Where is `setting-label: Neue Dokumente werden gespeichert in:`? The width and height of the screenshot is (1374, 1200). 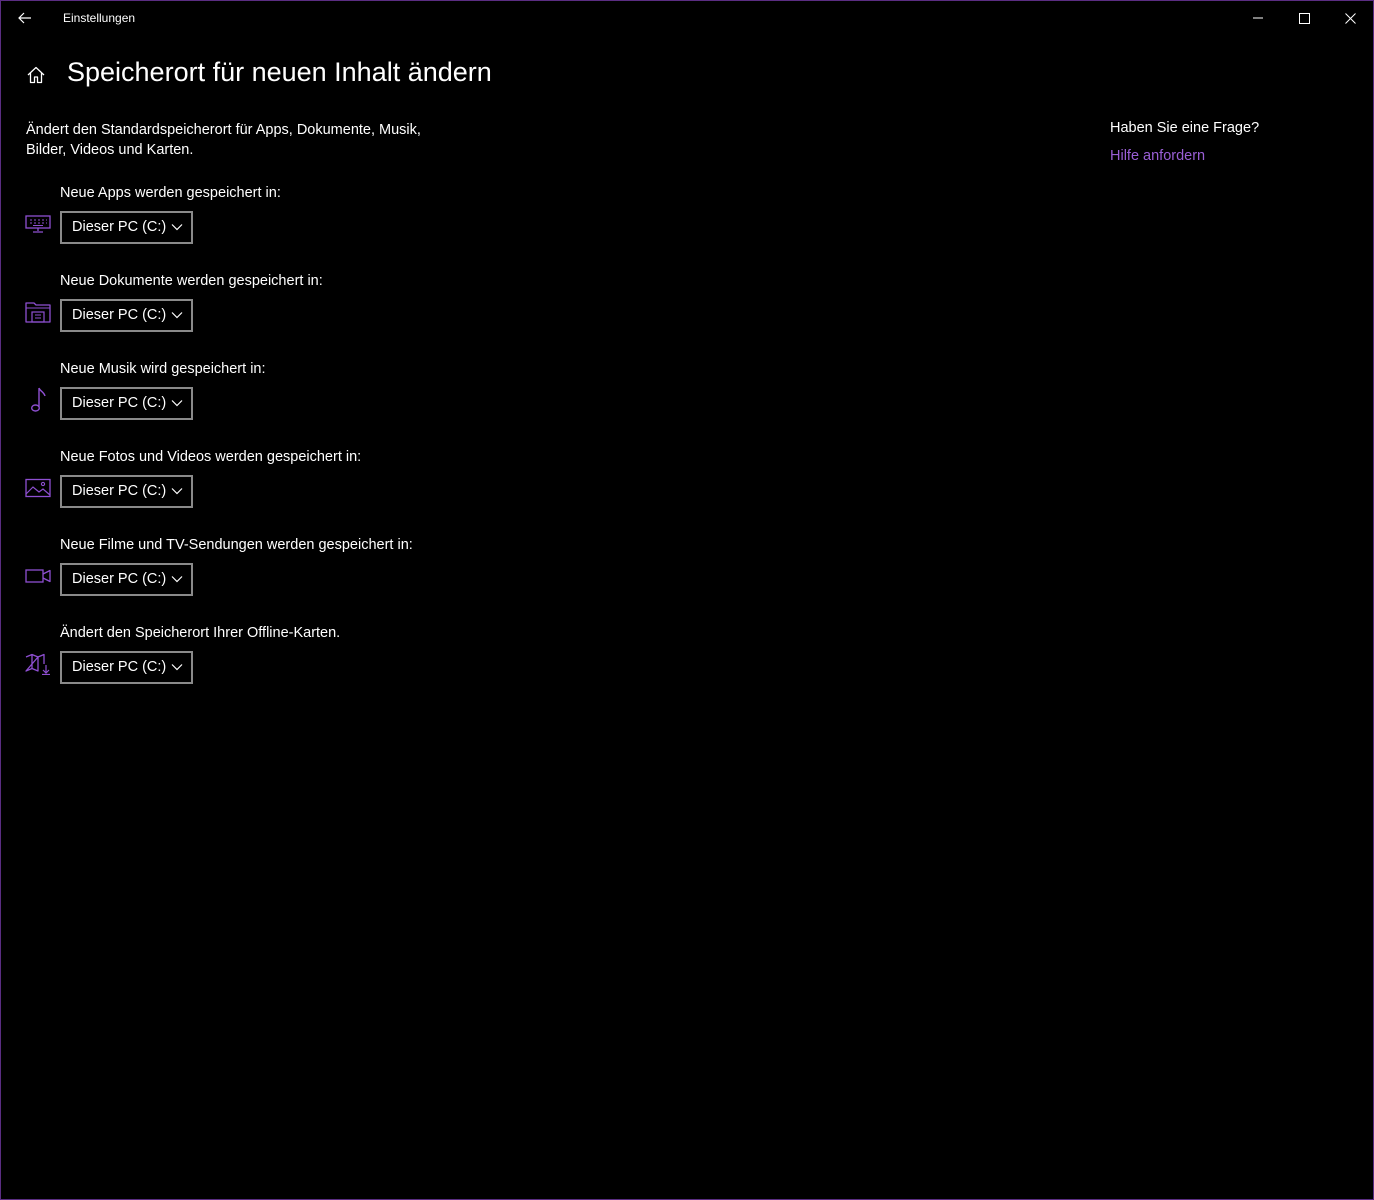 setting-label: Neue Dokumente werden gespeichert in: is located at coordinates (191, 281).